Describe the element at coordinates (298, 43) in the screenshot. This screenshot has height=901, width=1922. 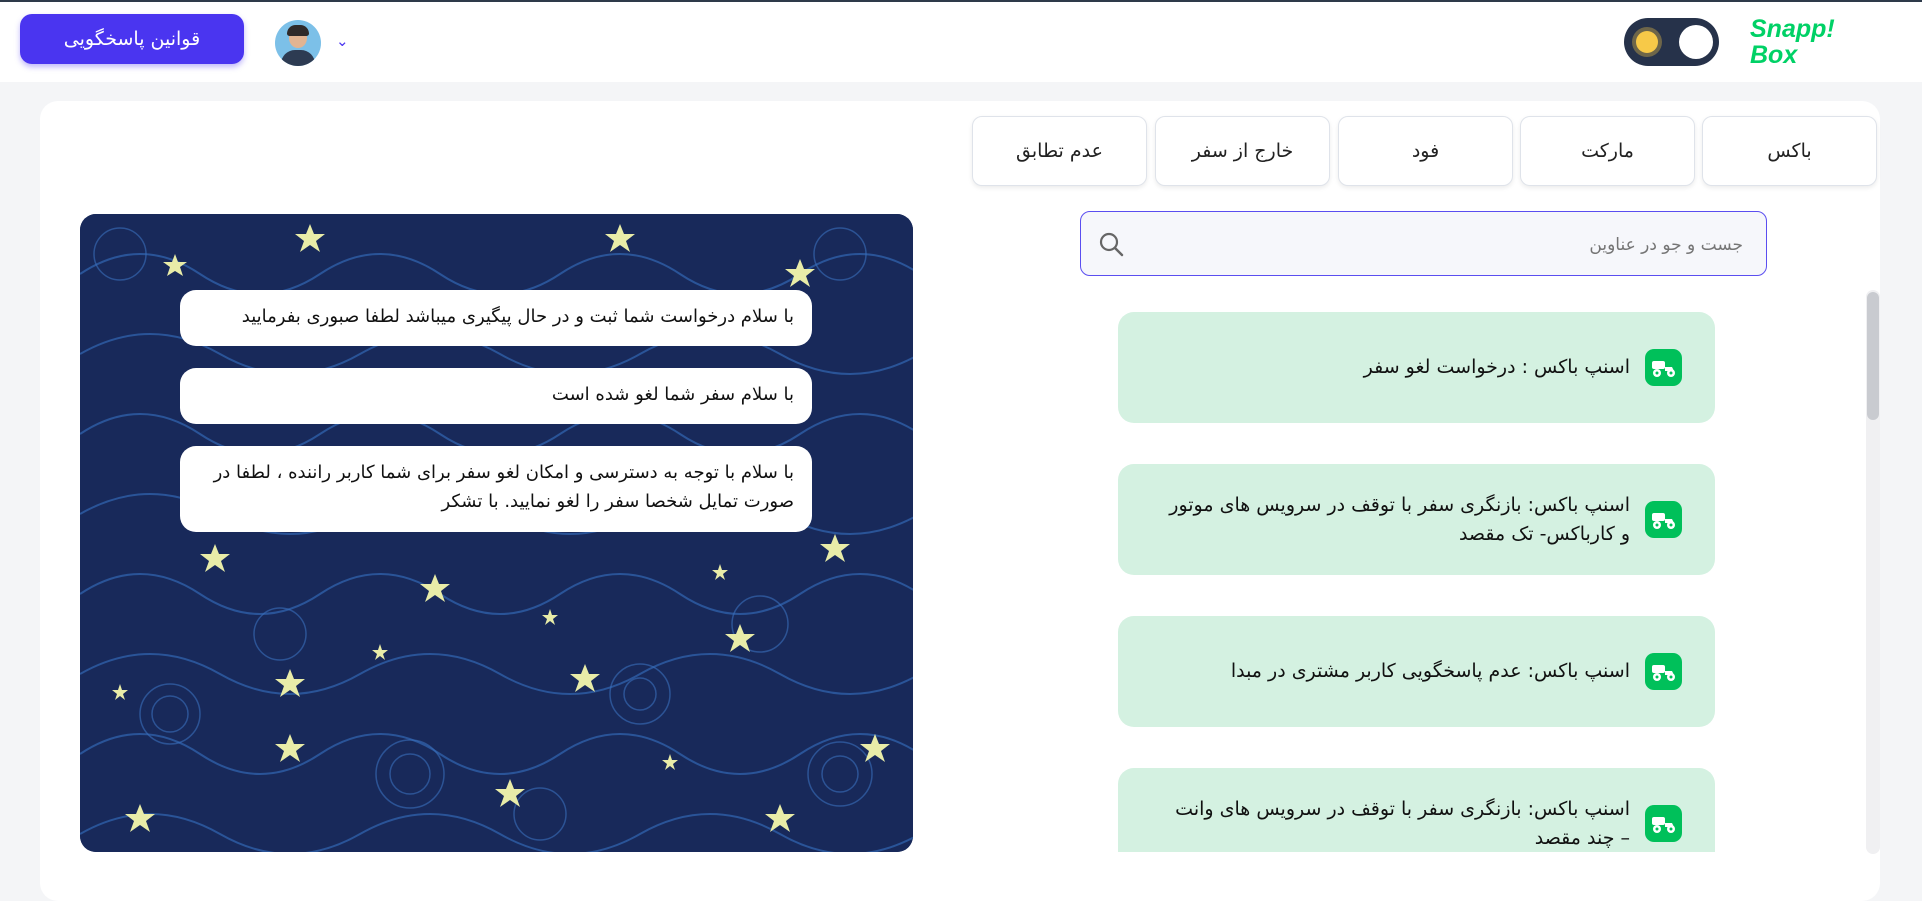
I see `user-avatar` at that location.